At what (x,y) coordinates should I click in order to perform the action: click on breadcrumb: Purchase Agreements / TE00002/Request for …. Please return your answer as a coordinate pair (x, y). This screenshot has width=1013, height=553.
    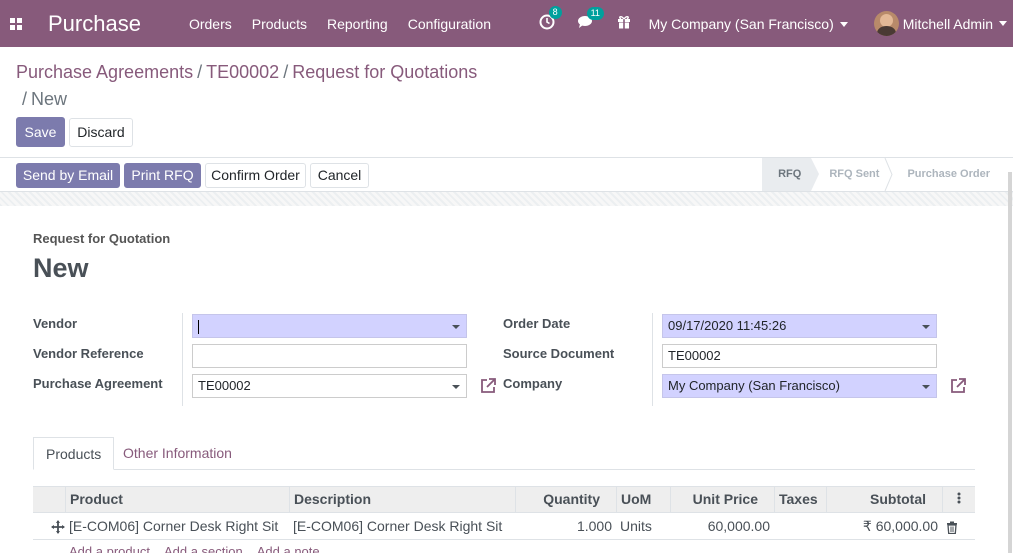
    Looking at the image, I should click on (247, 85).